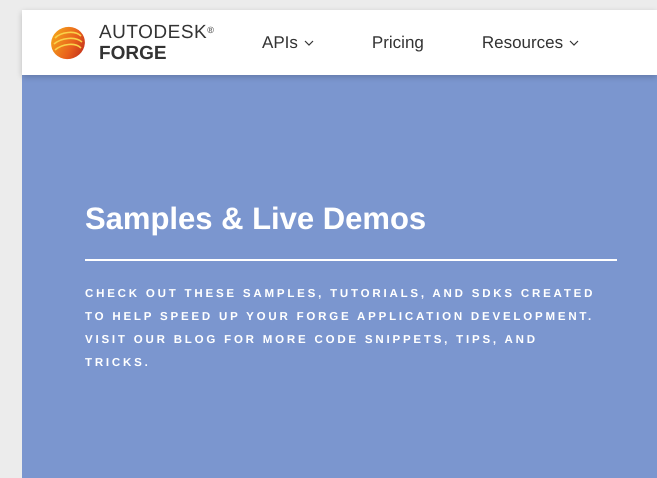 Image resolution: width=657 pixels, height=478 pixels. I want to click on nav-link: Pricing, so click(398, 43).